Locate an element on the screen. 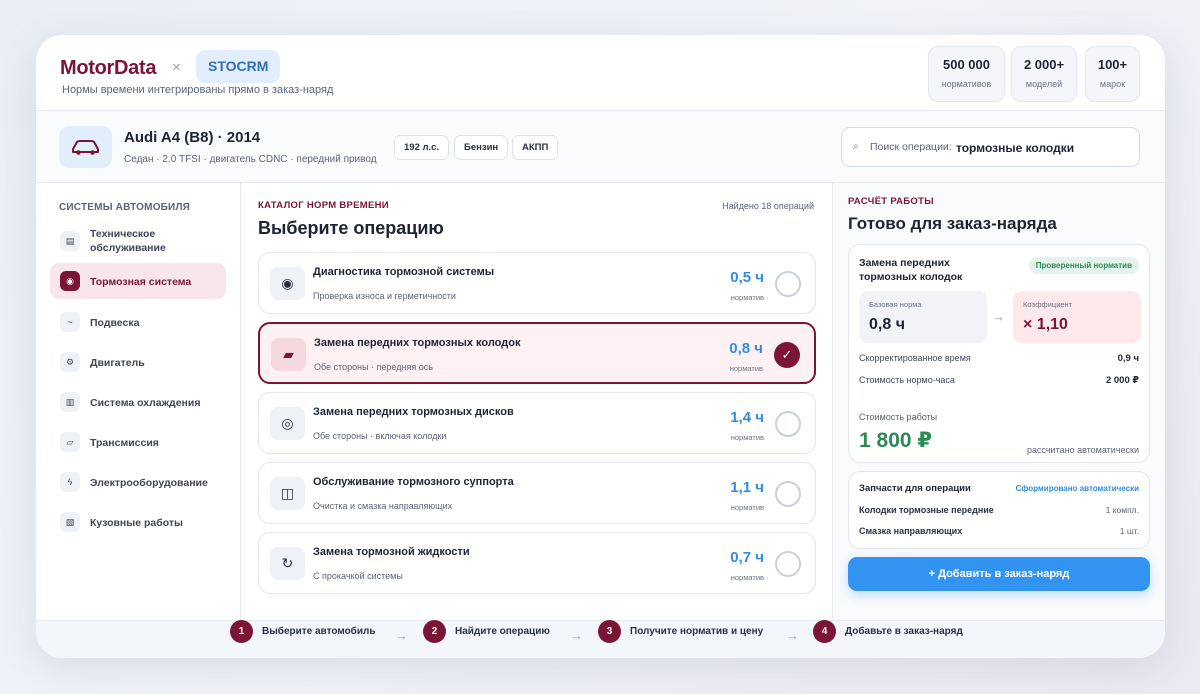 This screenshot has height=694, width=1200. operation-title: Обслуживание тормозного суппорта is located at coordinates (413, 482).